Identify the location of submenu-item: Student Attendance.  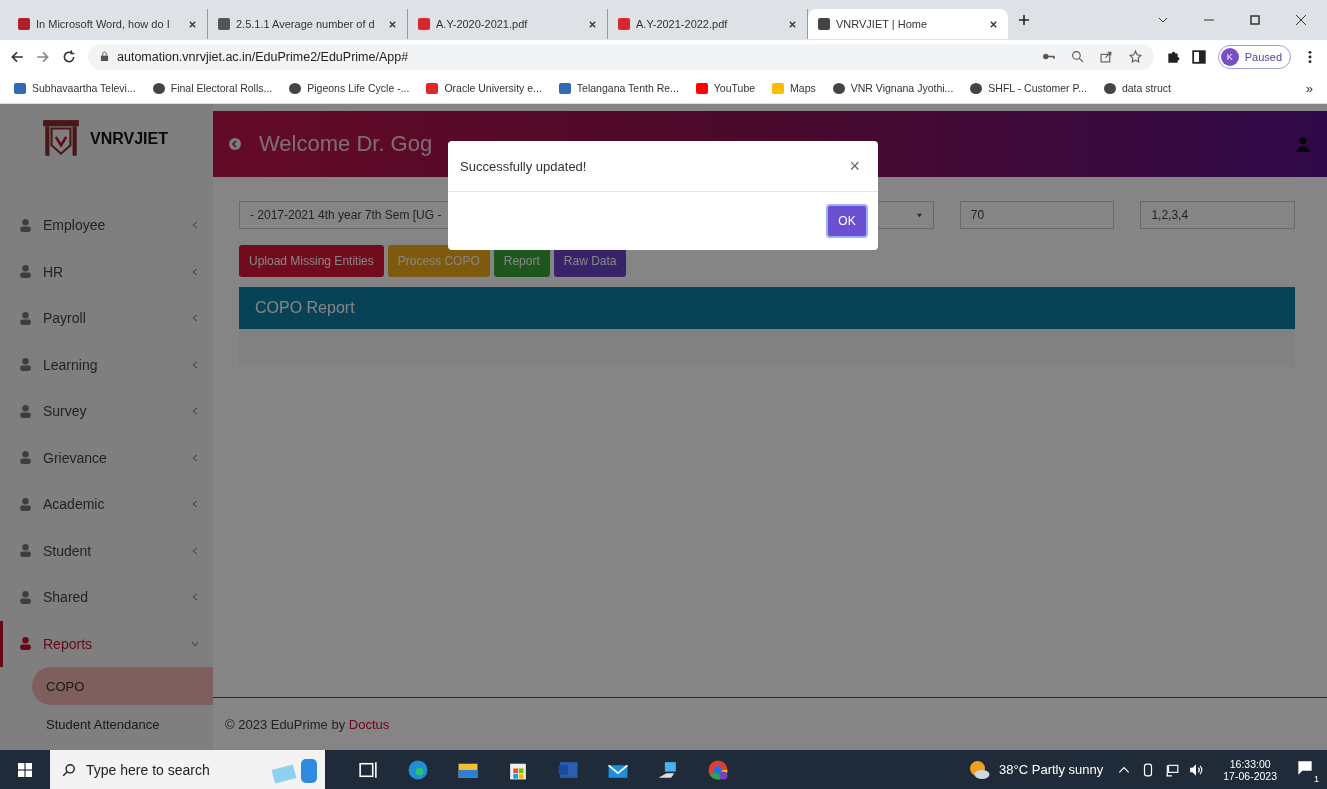
(122, 724).